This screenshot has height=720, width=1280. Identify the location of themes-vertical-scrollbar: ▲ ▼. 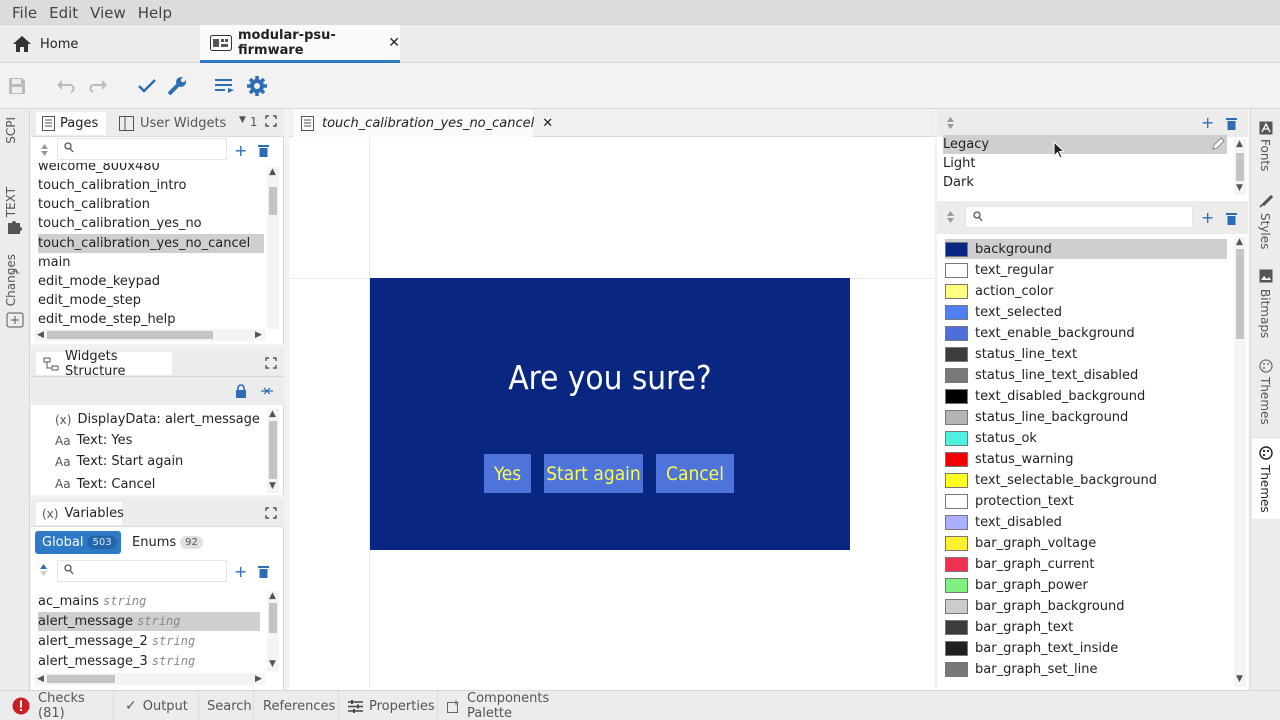
(1240, 167).